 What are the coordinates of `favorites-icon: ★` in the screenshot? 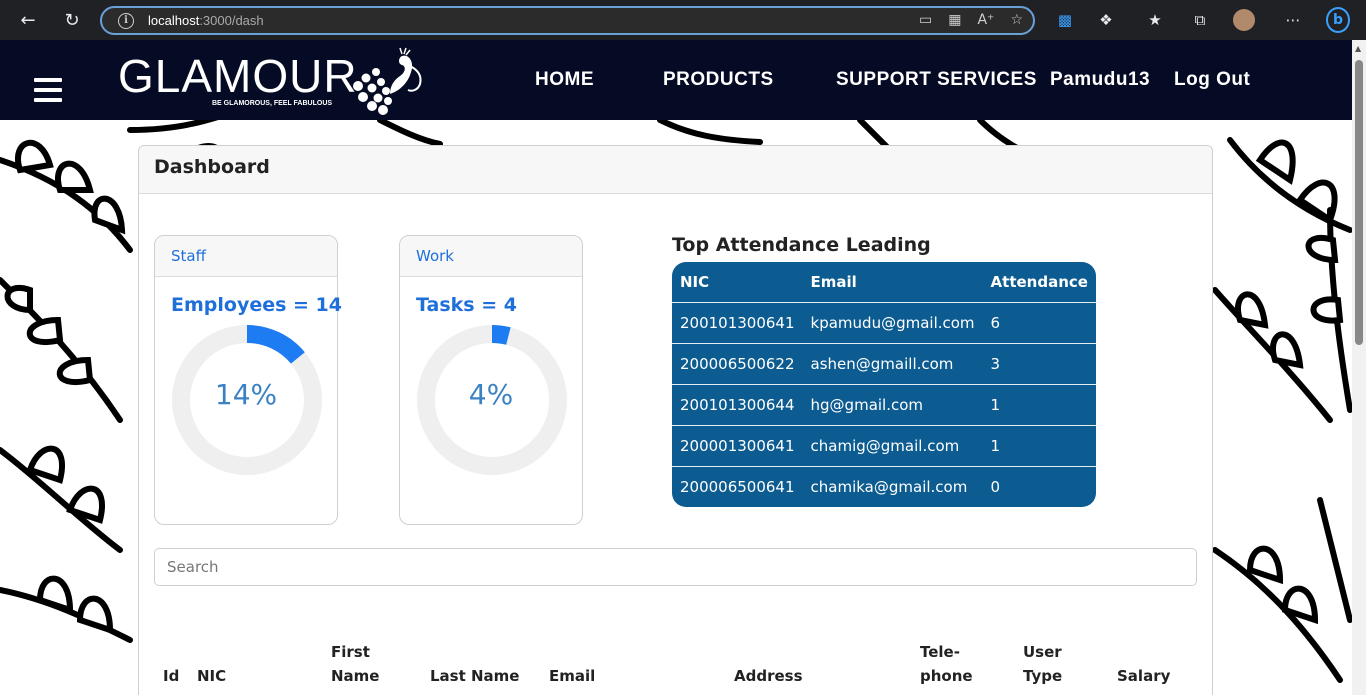 It's located at (1155, 20).